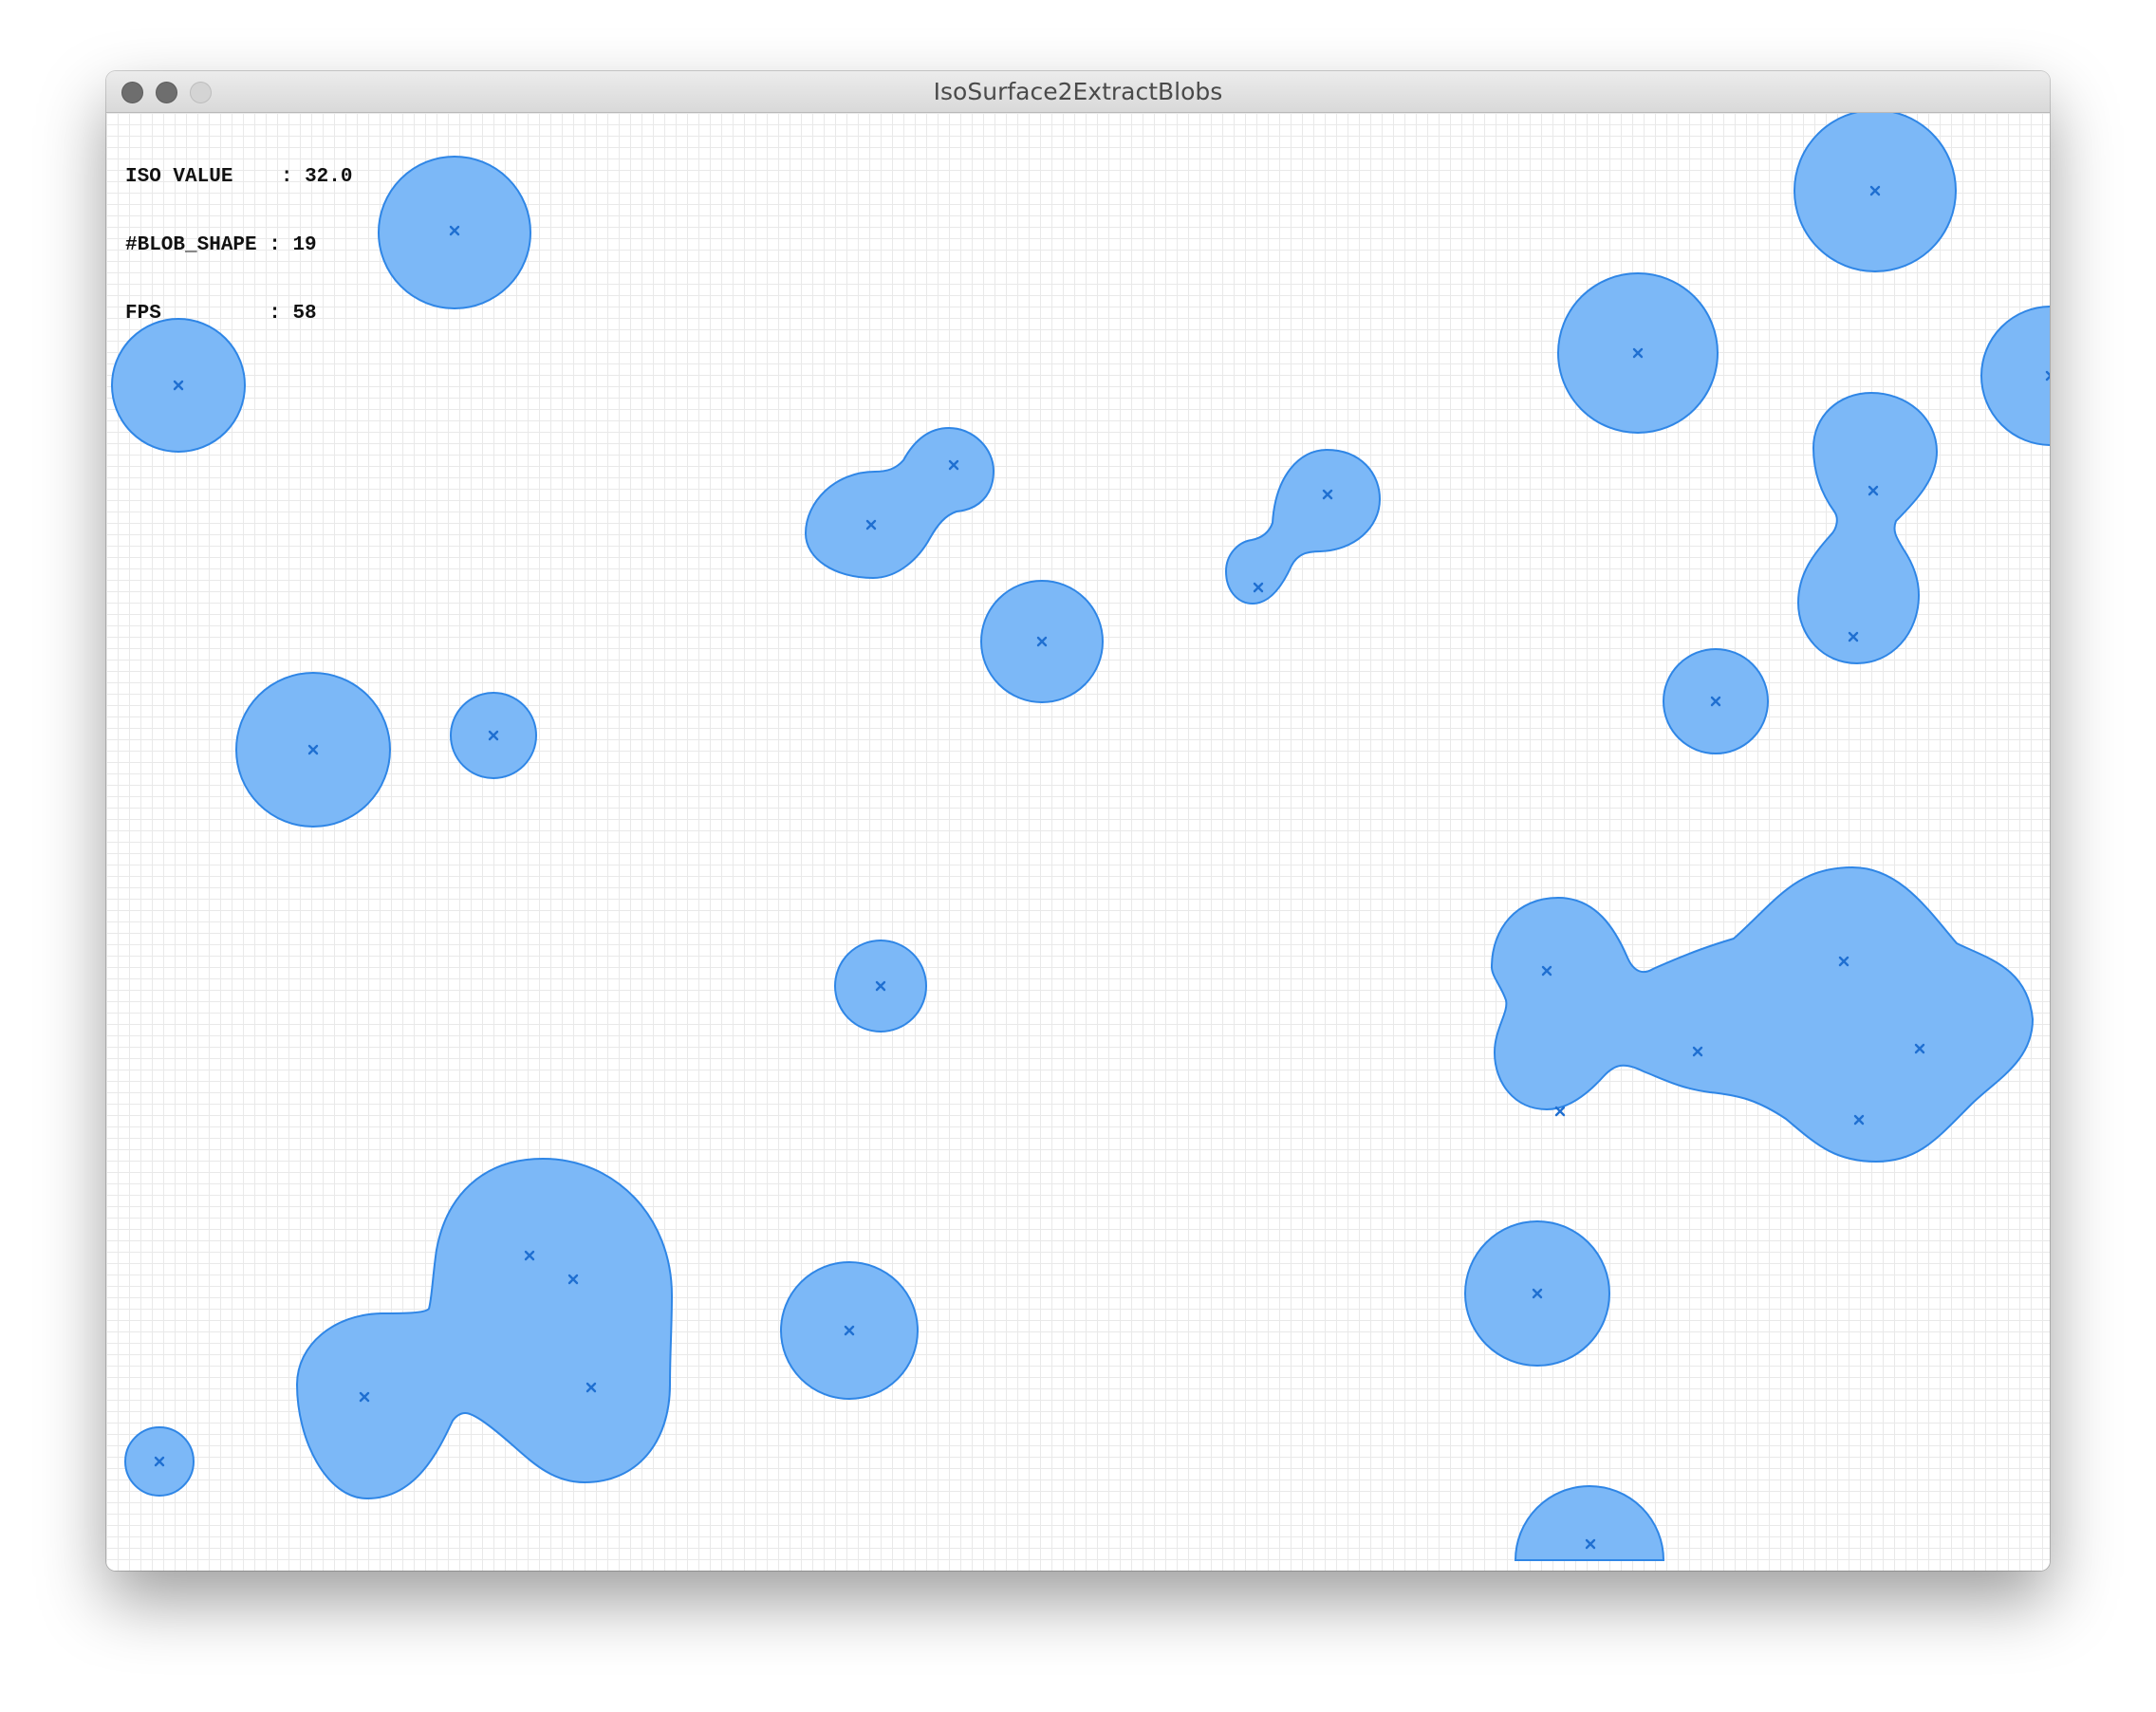  What do you see at coordinates (304, 314) in the screenshot?
I see `fps-value: 58` at bounding box center [304, 314].